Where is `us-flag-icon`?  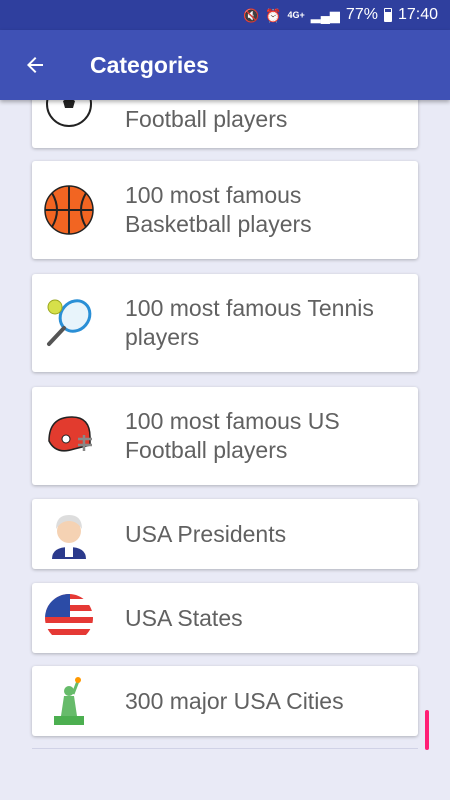
us-flag-icon is located at coordinates (69, 618).